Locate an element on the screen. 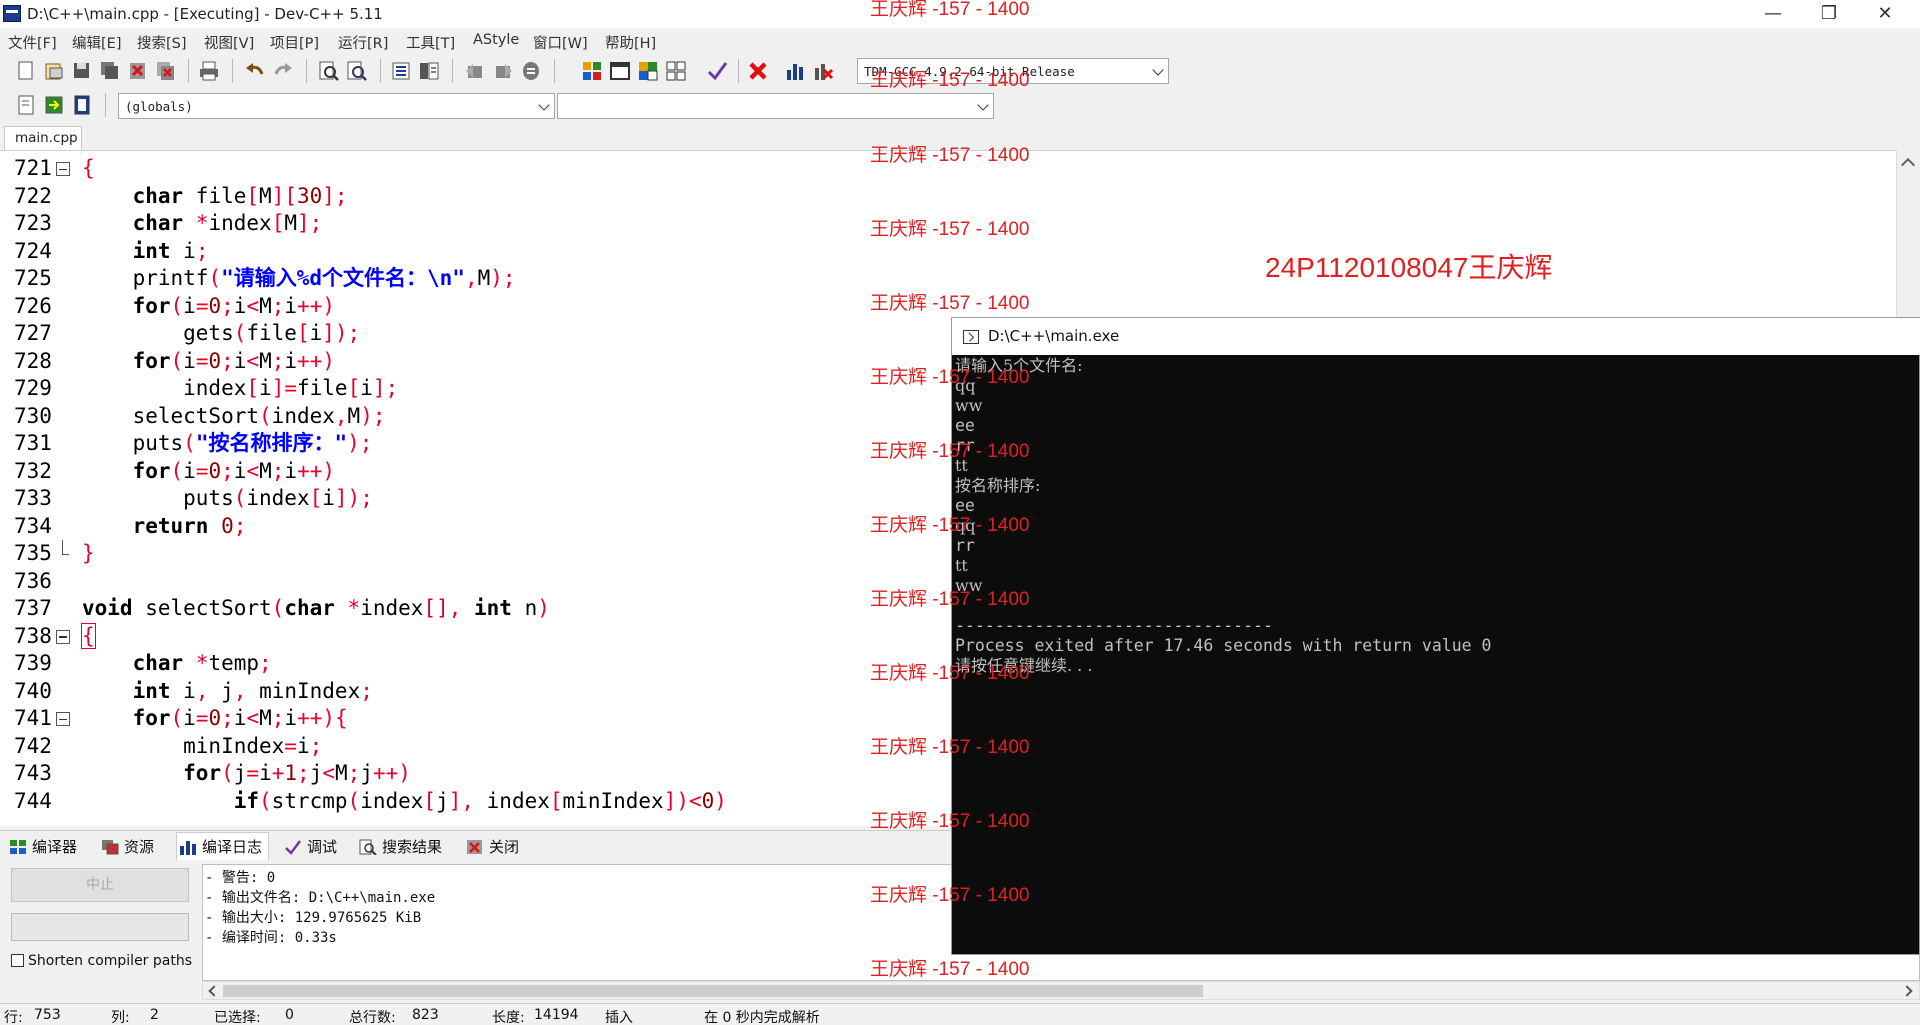  console-line: 请输入5个文件名: is located at coordinates (1019, 365).